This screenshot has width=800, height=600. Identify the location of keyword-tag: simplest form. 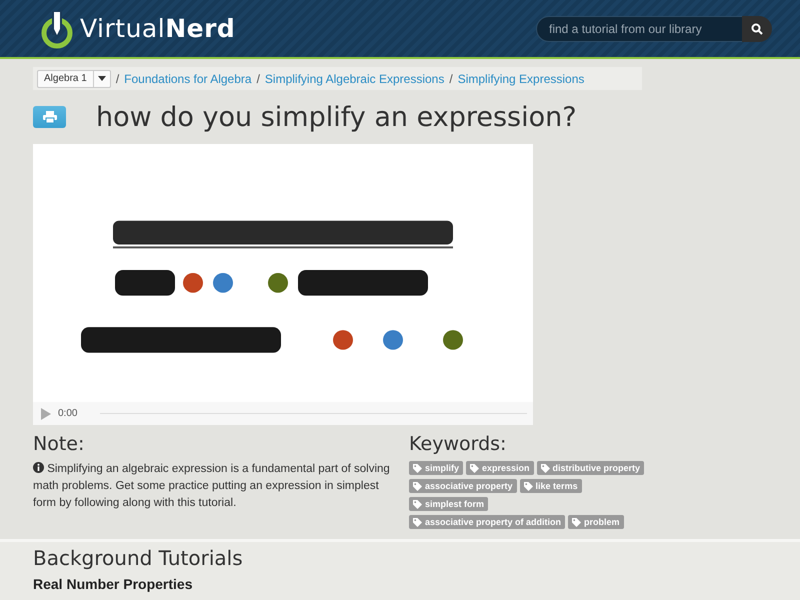
(448, 504).